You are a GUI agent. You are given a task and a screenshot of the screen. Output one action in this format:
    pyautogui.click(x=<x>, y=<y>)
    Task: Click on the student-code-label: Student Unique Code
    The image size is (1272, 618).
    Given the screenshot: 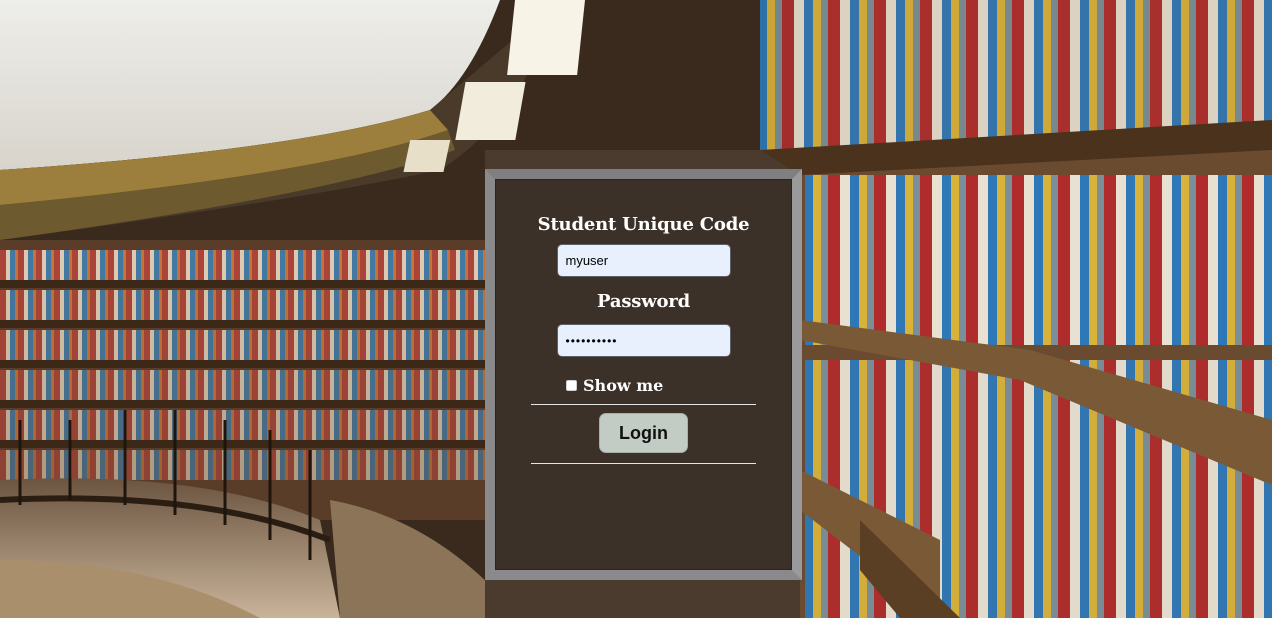 What is the action you would take?
    pyautogui.click(x=643, y=224)
    